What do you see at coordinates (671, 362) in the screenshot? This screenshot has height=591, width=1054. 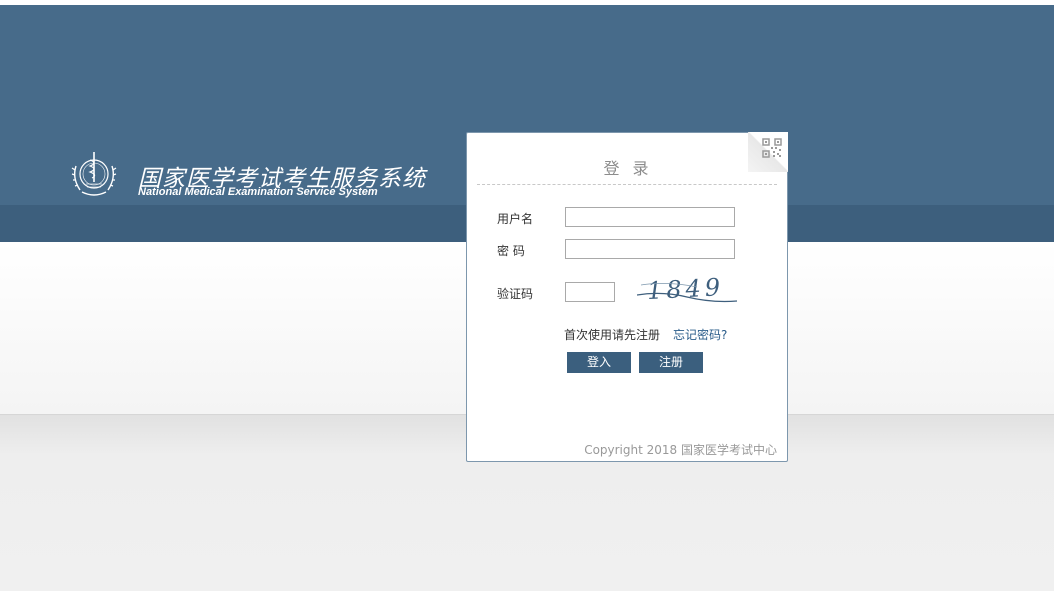 I see `register-button: 注册` at bounding box center [671, 362].